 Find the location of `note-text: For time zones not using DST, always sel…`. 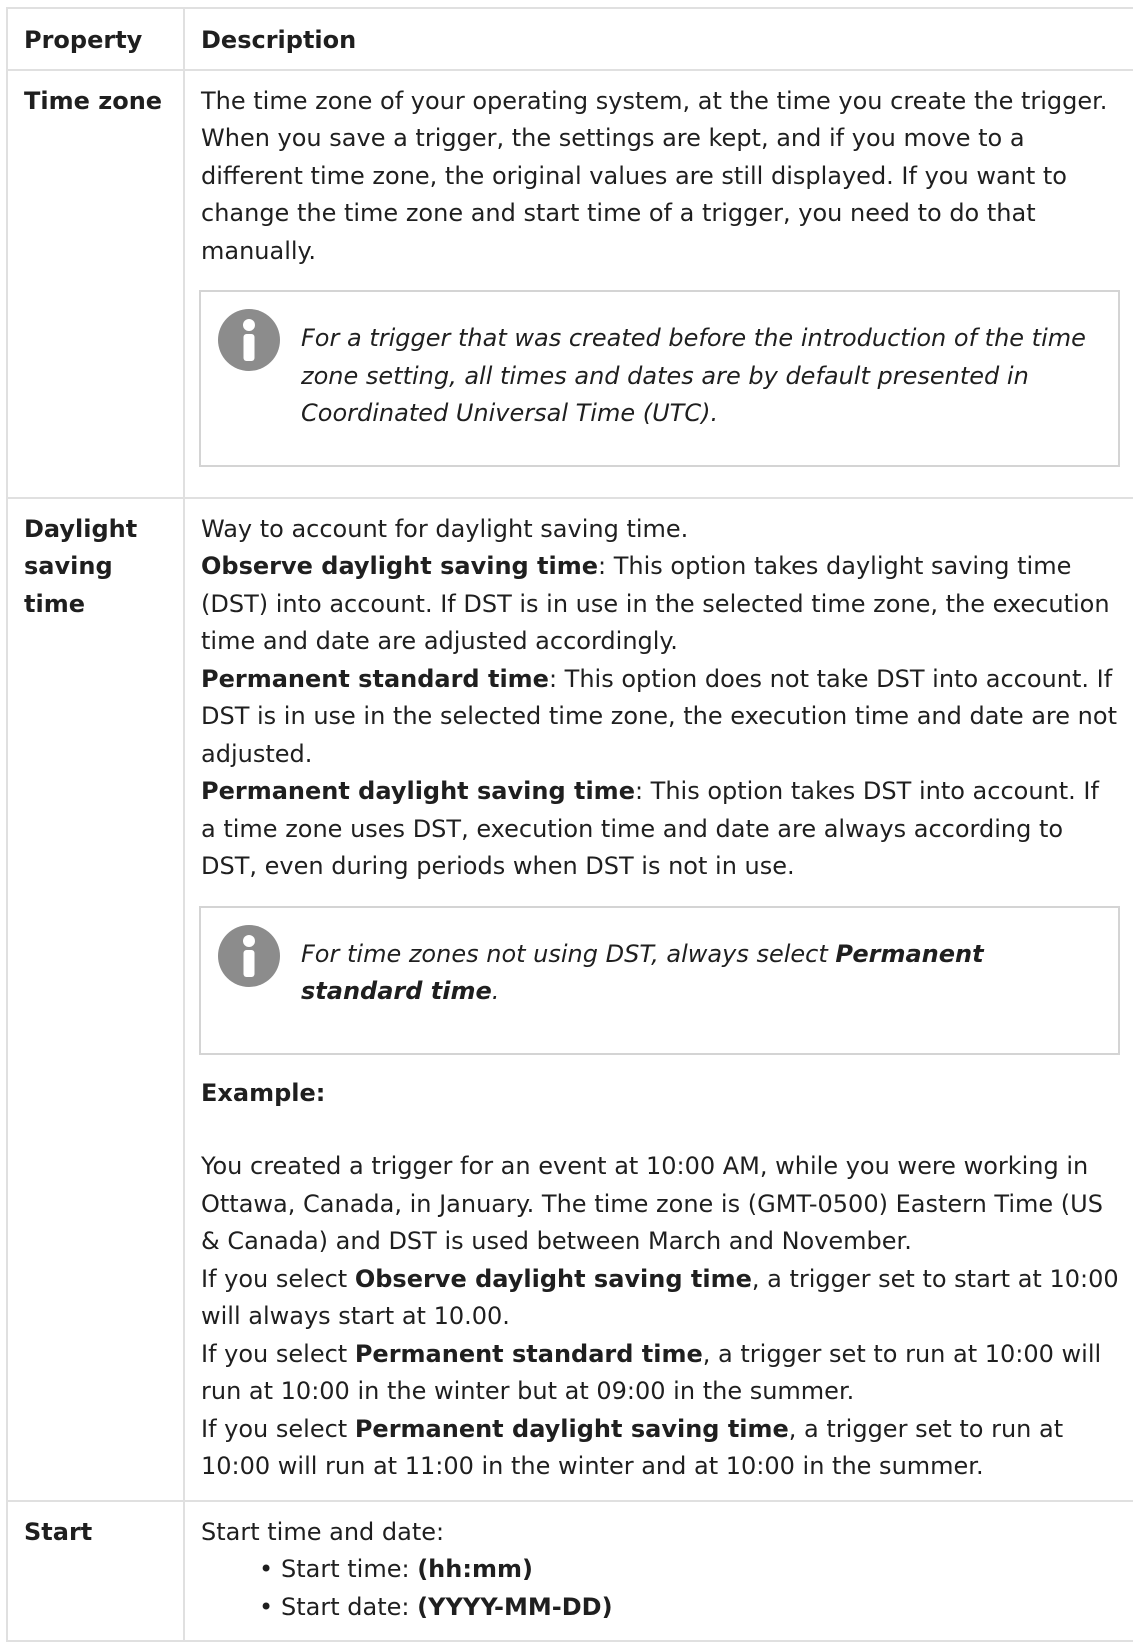

note-text: For time zones not using DST, always sel… is located at coordinates (642, 972).